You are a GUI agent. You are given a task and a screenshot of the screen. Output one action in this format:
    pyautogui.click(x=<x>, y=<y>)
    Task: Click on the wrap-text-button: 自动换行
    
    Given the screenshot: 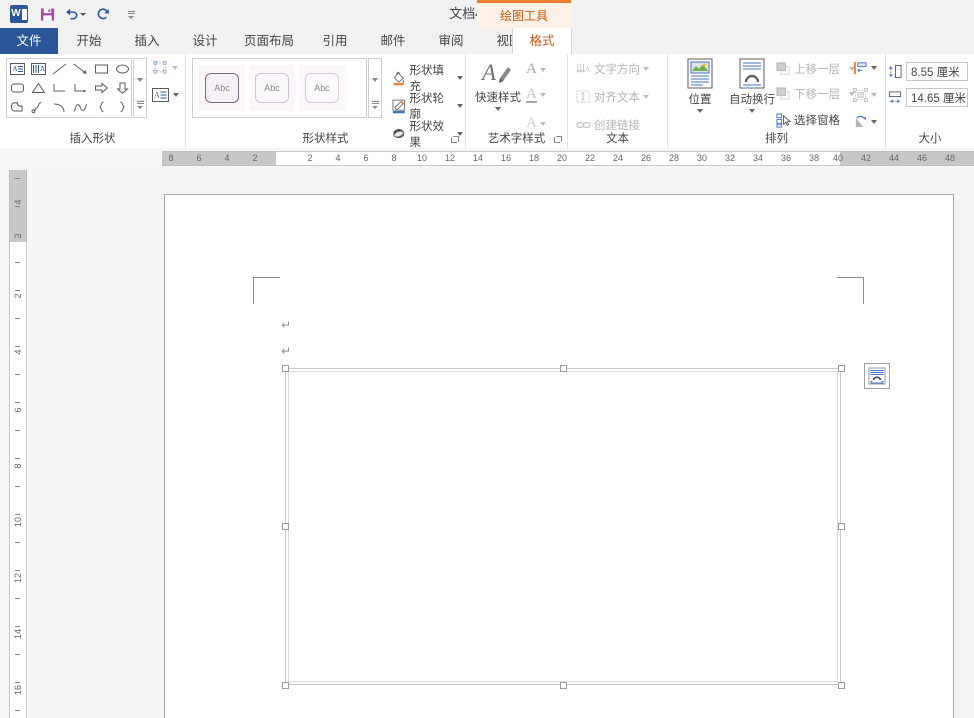 What is the action you would take?
    pyautogui.click(x=752, y=85)
    